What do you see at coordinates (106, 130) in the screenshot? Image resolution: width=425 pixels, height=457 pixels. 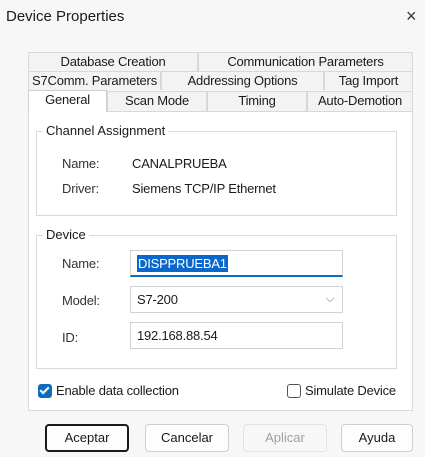 I see `channel-assignment-legend: Channel Assignment` at bounding box center [106, 130].